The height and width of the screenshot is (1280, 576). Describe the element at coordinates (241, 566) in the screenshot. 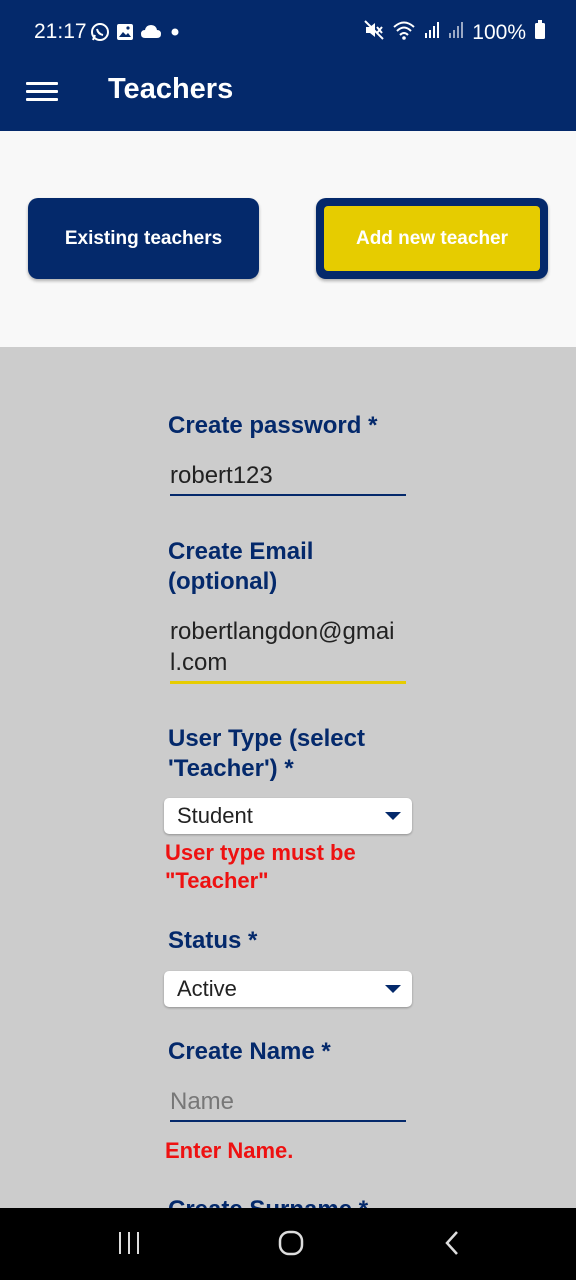

I see `email-label: Create Email (optional)` at that location.